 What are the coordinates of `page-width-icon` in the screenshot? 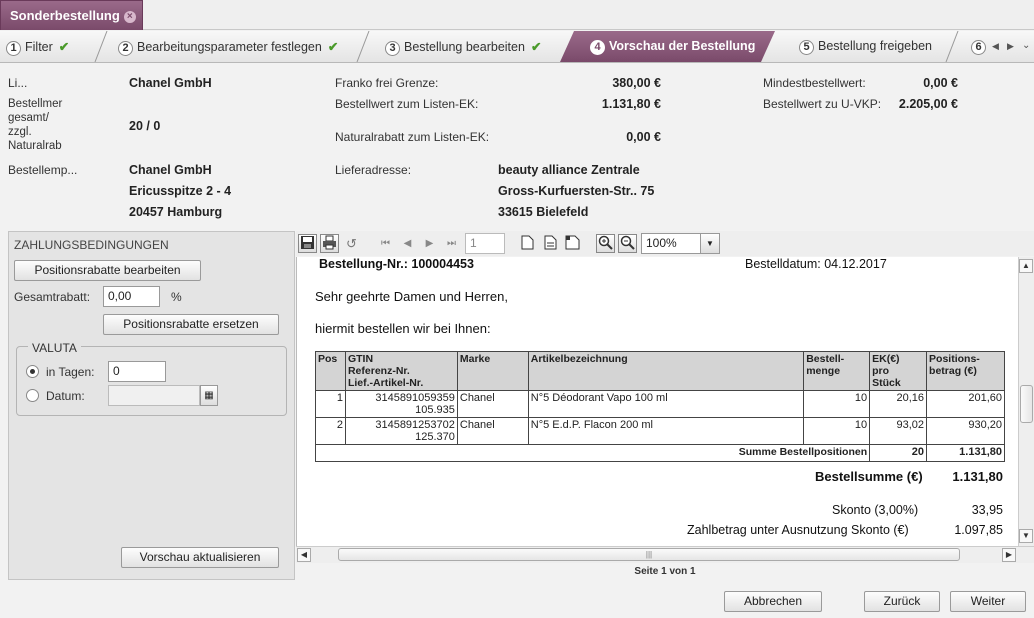 It's located at (550, 243).